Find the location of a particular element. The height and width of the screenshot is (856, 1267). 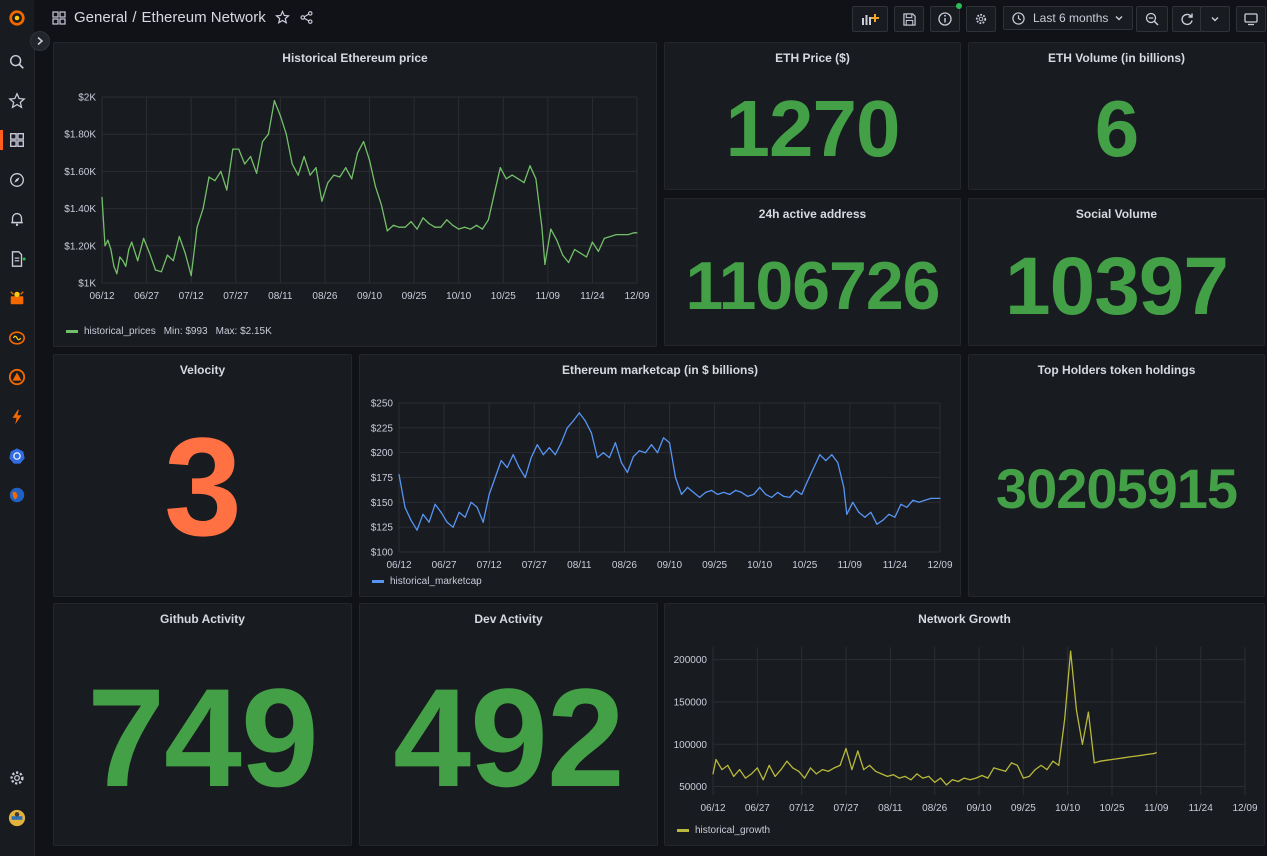

grafana-logo-icon is located at coordinates (17, 18).